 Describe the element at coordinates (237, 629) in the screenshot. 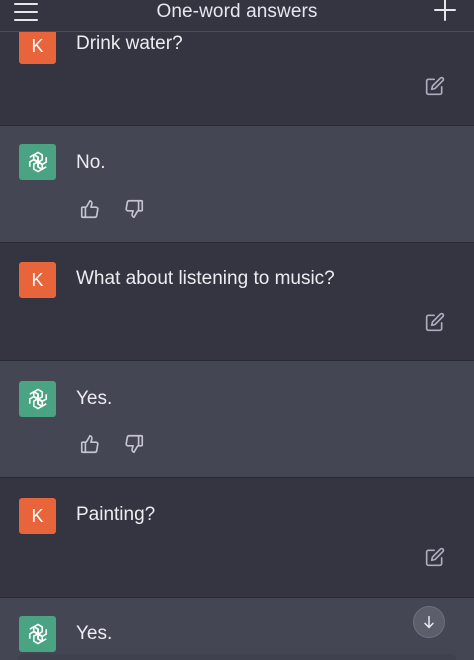

I see `message-row-assistant: Yes.` at that location.